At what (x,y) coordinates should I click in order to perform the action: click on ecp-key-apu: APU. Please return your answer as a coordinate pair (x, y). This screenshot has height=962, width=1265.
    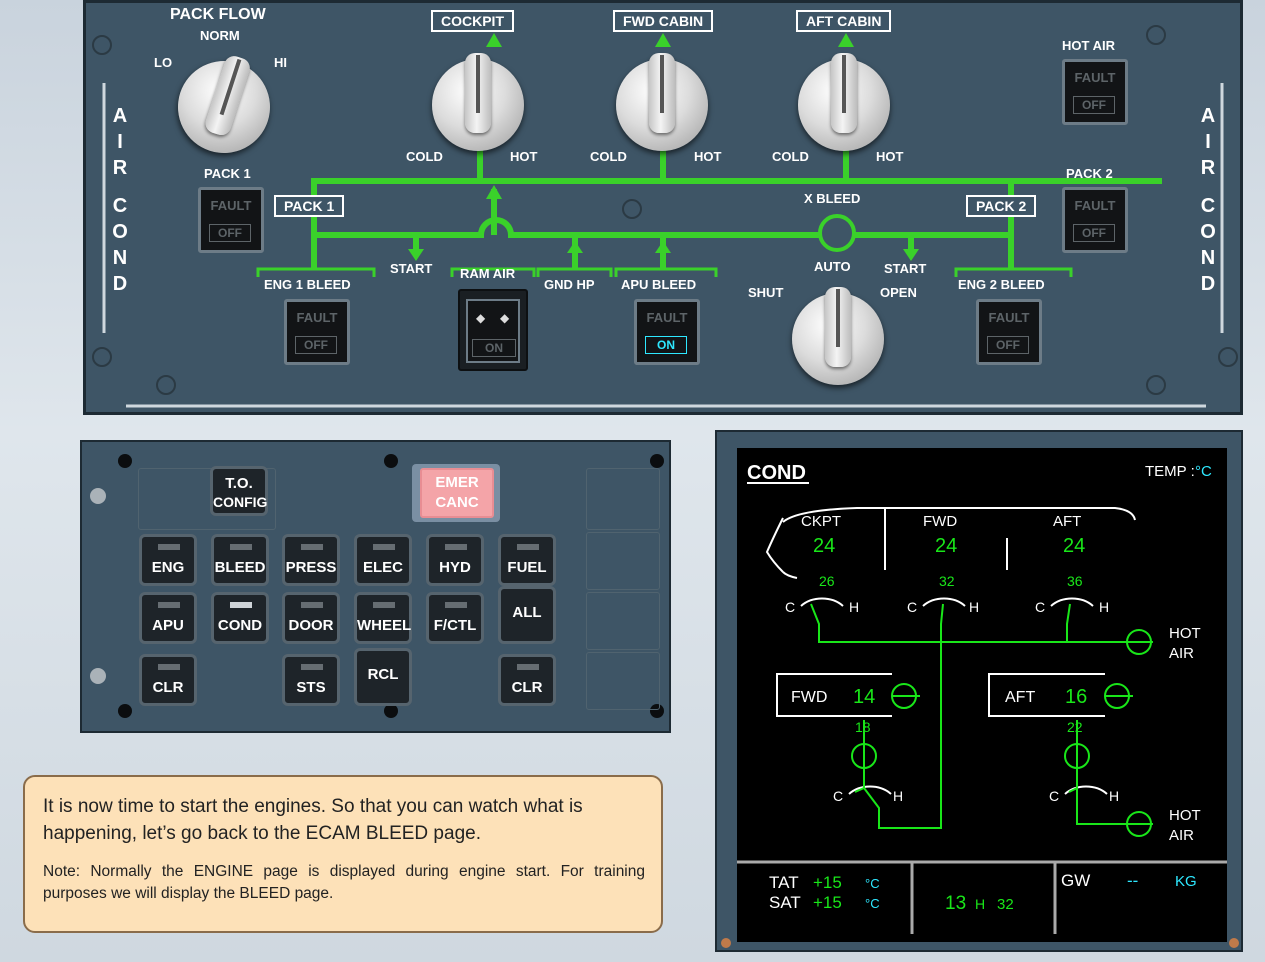
    Looking at the image, I should click on (168, 618).